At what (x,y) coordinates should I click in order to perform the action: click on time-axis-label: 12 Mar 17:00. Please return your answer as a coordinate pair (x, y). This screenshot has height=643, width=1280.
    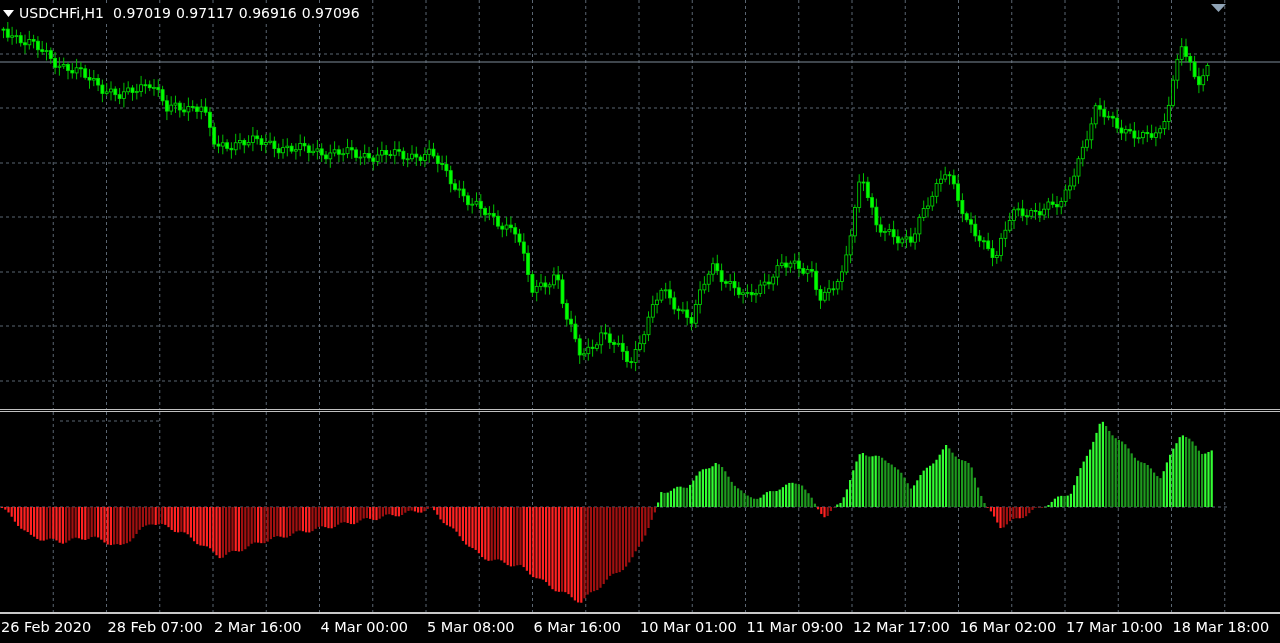
    Looking at the image, I should click on (901, 627).